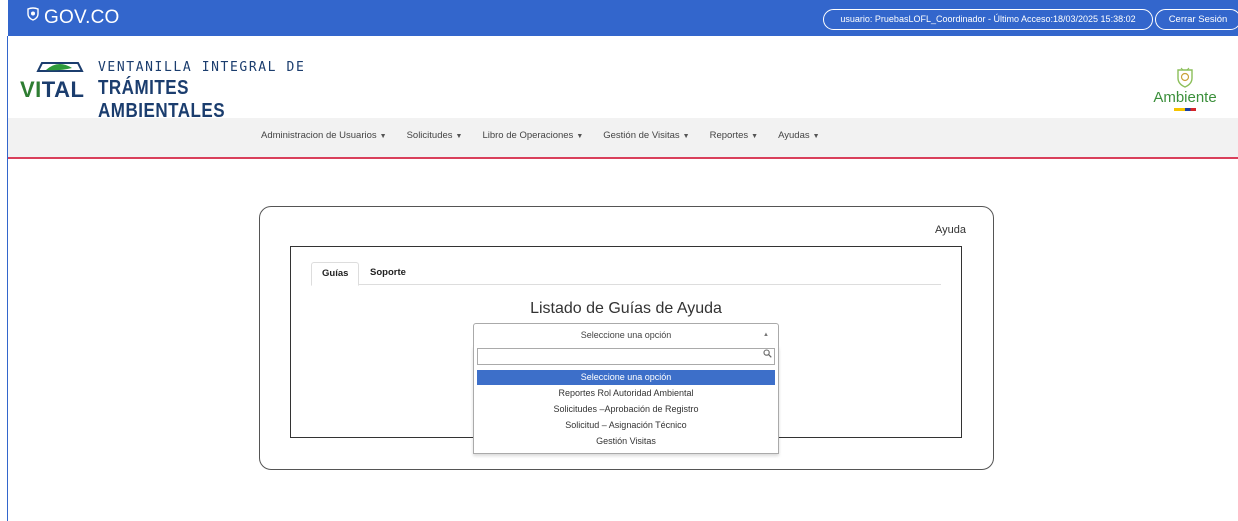 This screenshot has width=1238, height=521. I want to click on dropdown-option: Solicitud – Asignación Técnico, so click(626, 425).